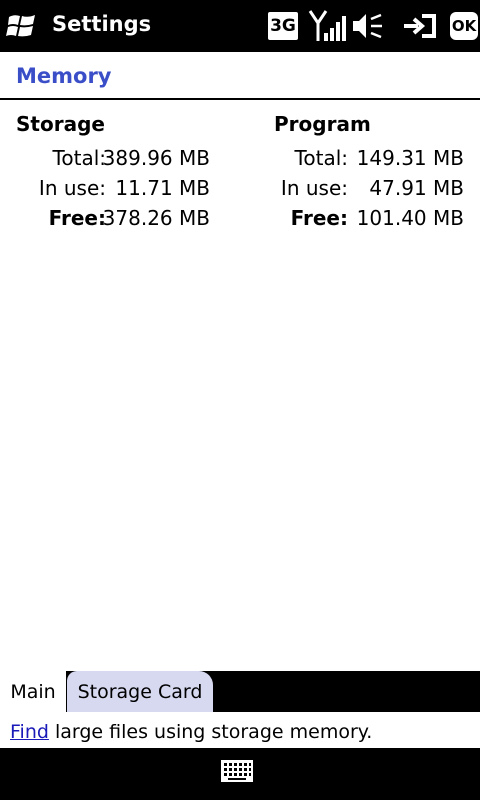 The width and height of the screenshot is (480, 800). I want to click on softkey-bar, so click(240, 774).